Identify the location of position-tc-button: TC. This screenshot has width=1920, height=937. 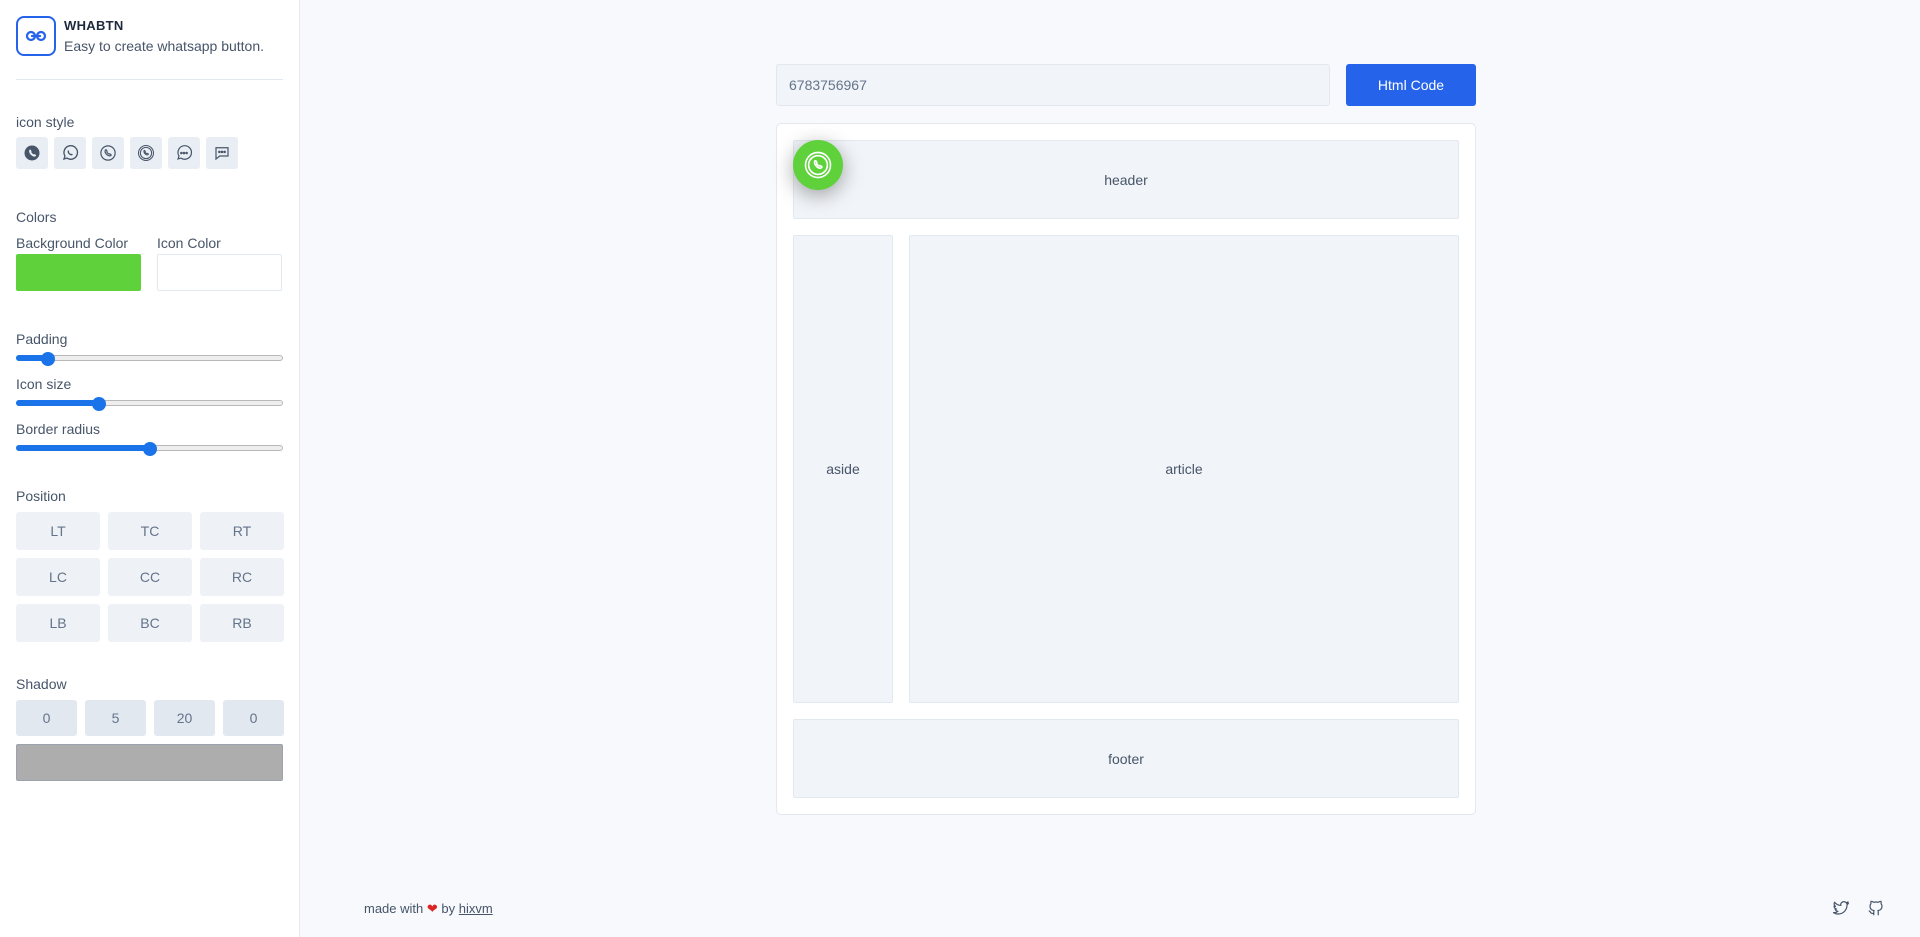
(150, 531).